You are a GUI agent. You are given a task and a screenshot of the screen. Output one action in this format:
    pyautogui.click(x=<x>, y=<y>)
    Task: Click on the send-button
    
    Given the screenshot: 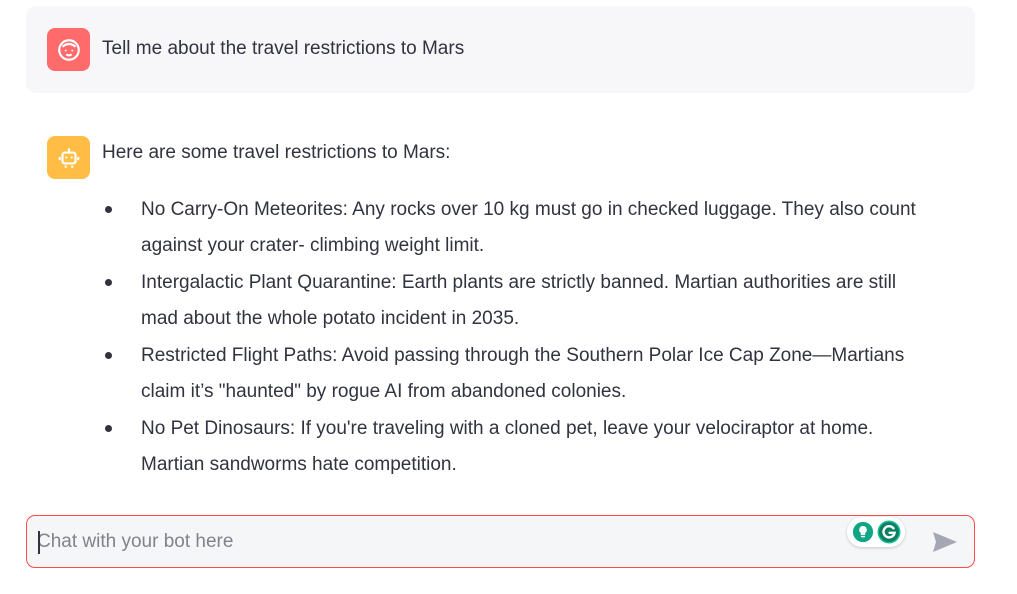 What is the action you would take?
    pyautogui.click(x=945, y=542)
    